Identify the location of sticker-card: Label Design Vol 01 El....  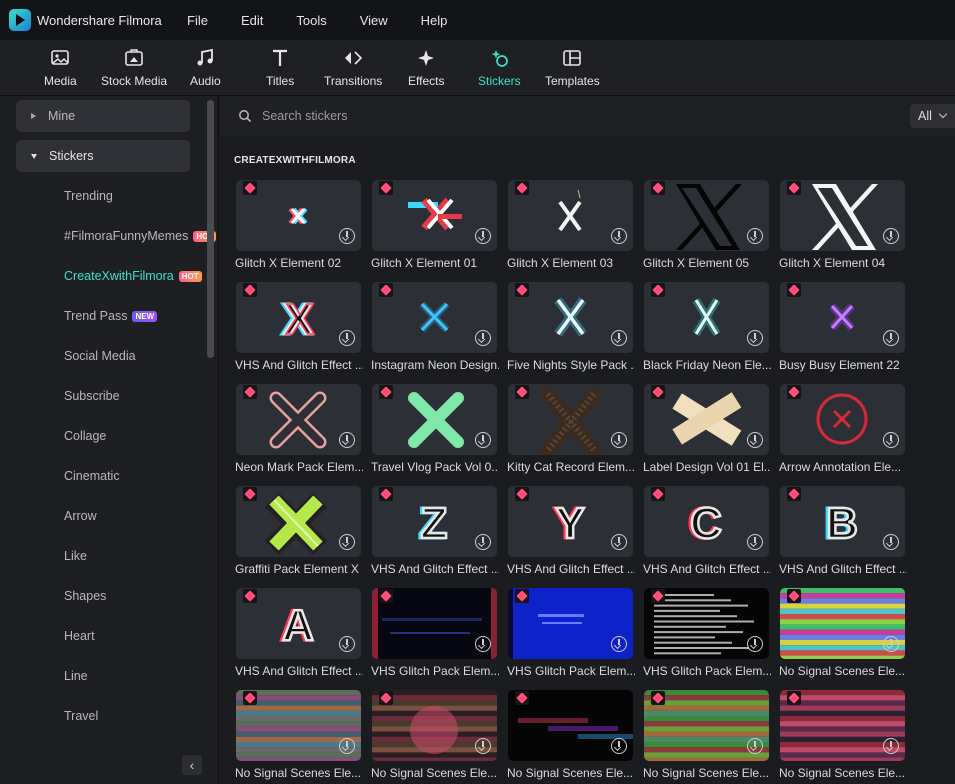
(707, 429).